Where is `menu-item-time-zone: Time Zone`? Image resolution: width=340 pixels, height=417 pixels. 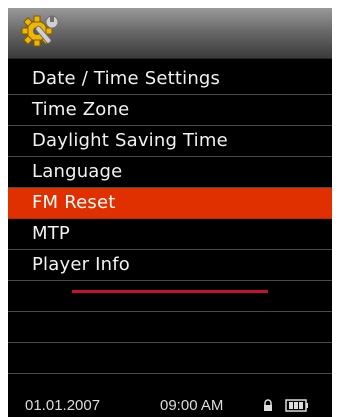 menu-item-time-zone: Time Zone is located at coordinates (170, 110).